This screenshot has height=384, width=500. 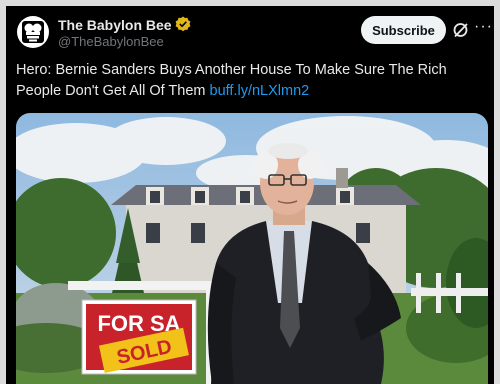 I want to click on author-name: The Babylon Bee, so click(x=124, y=25).